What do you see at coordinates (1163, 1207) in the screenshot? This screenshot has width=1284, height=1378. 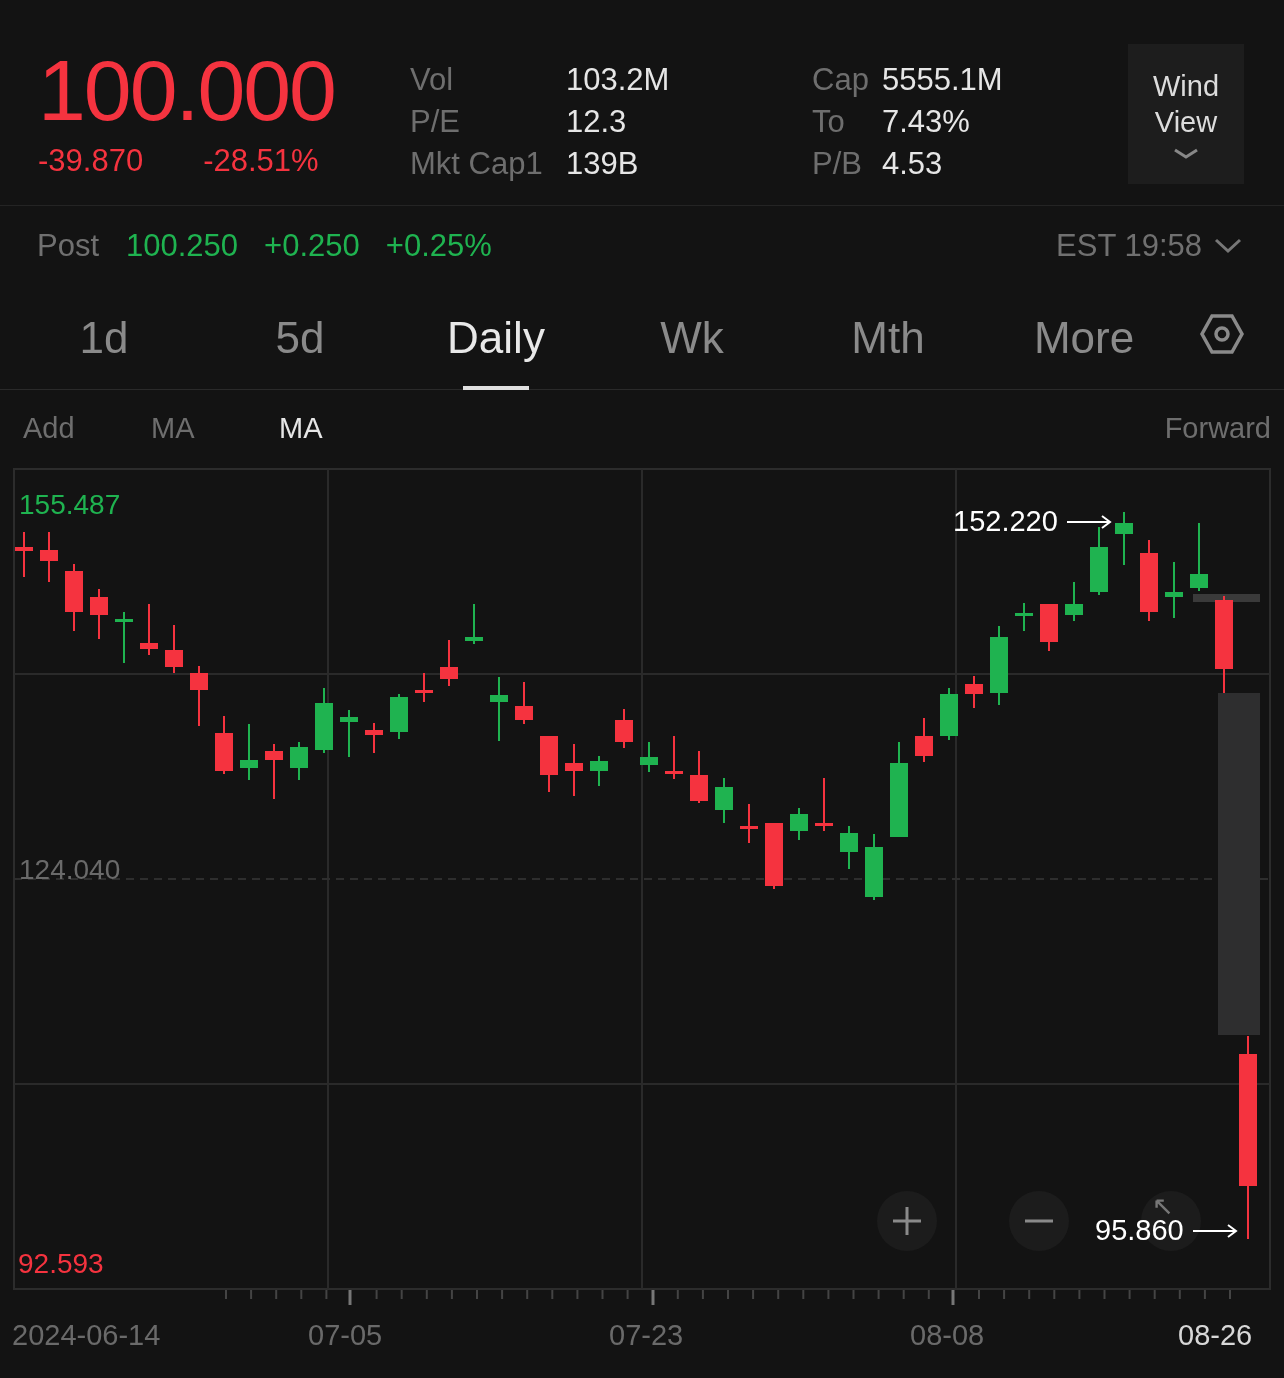 I see `expand-arrow-icon` at bounding box center [1163, 1207].